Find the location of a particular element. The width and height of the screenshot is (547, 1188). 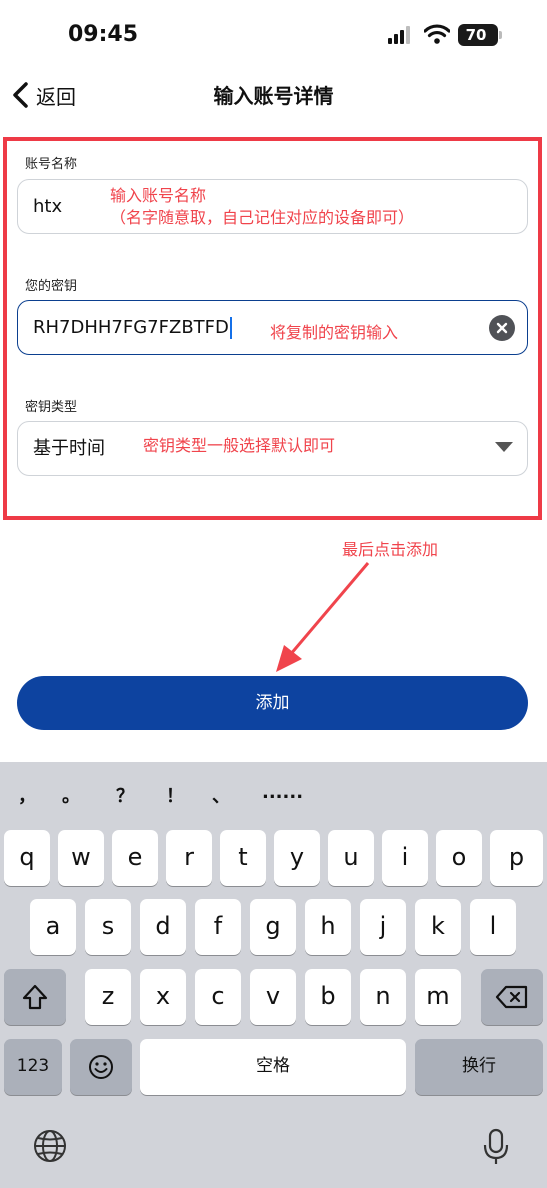

battery-cap is located at coordinates (500, 35).